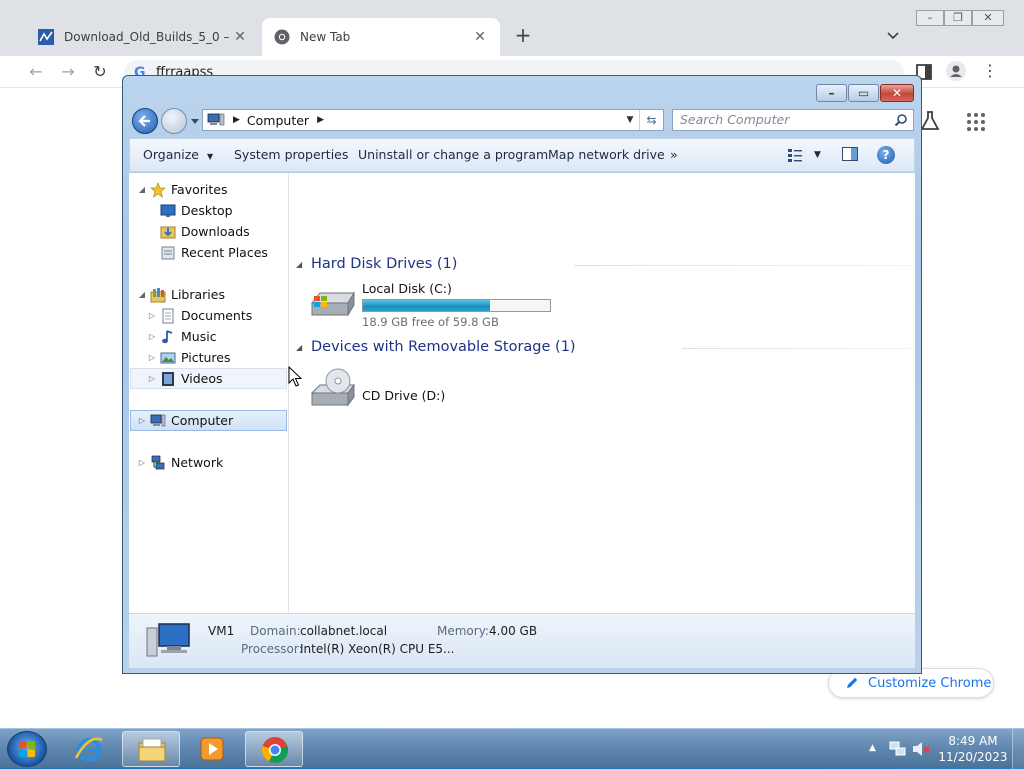  I want to click on sidebar-item-libraries: ◢ Libraries, so click(181, 294).